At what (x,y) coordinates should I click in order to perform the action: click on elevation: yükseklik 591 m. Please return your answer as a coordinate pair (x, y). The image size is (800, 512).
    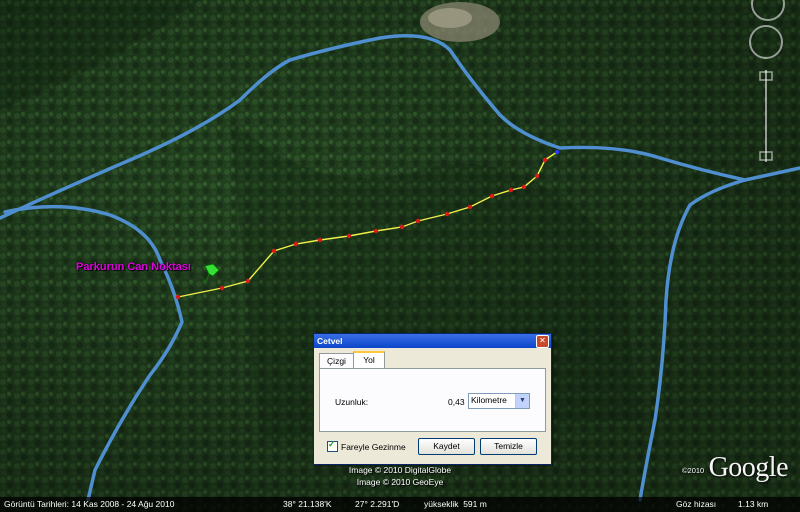
    Looking at the image, I should click on (455, 504).